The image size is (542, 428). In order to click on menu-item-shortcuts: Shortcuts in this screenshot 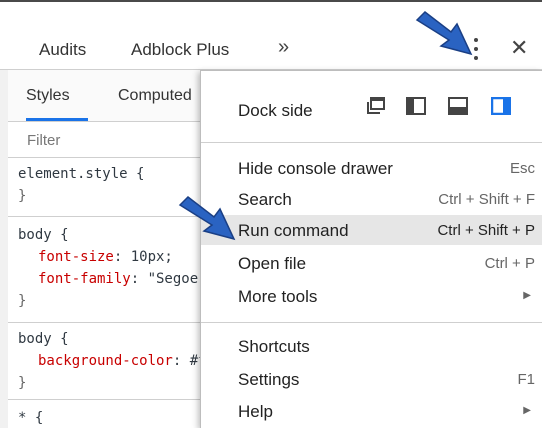, I will do `click(371, 346)`.